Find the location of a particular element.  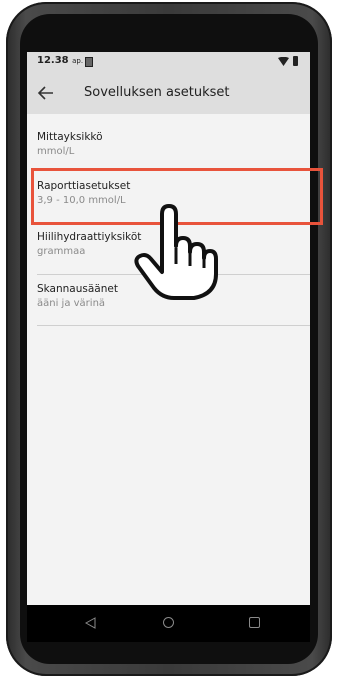

navigation-bar is located at coordinates (168, 623).